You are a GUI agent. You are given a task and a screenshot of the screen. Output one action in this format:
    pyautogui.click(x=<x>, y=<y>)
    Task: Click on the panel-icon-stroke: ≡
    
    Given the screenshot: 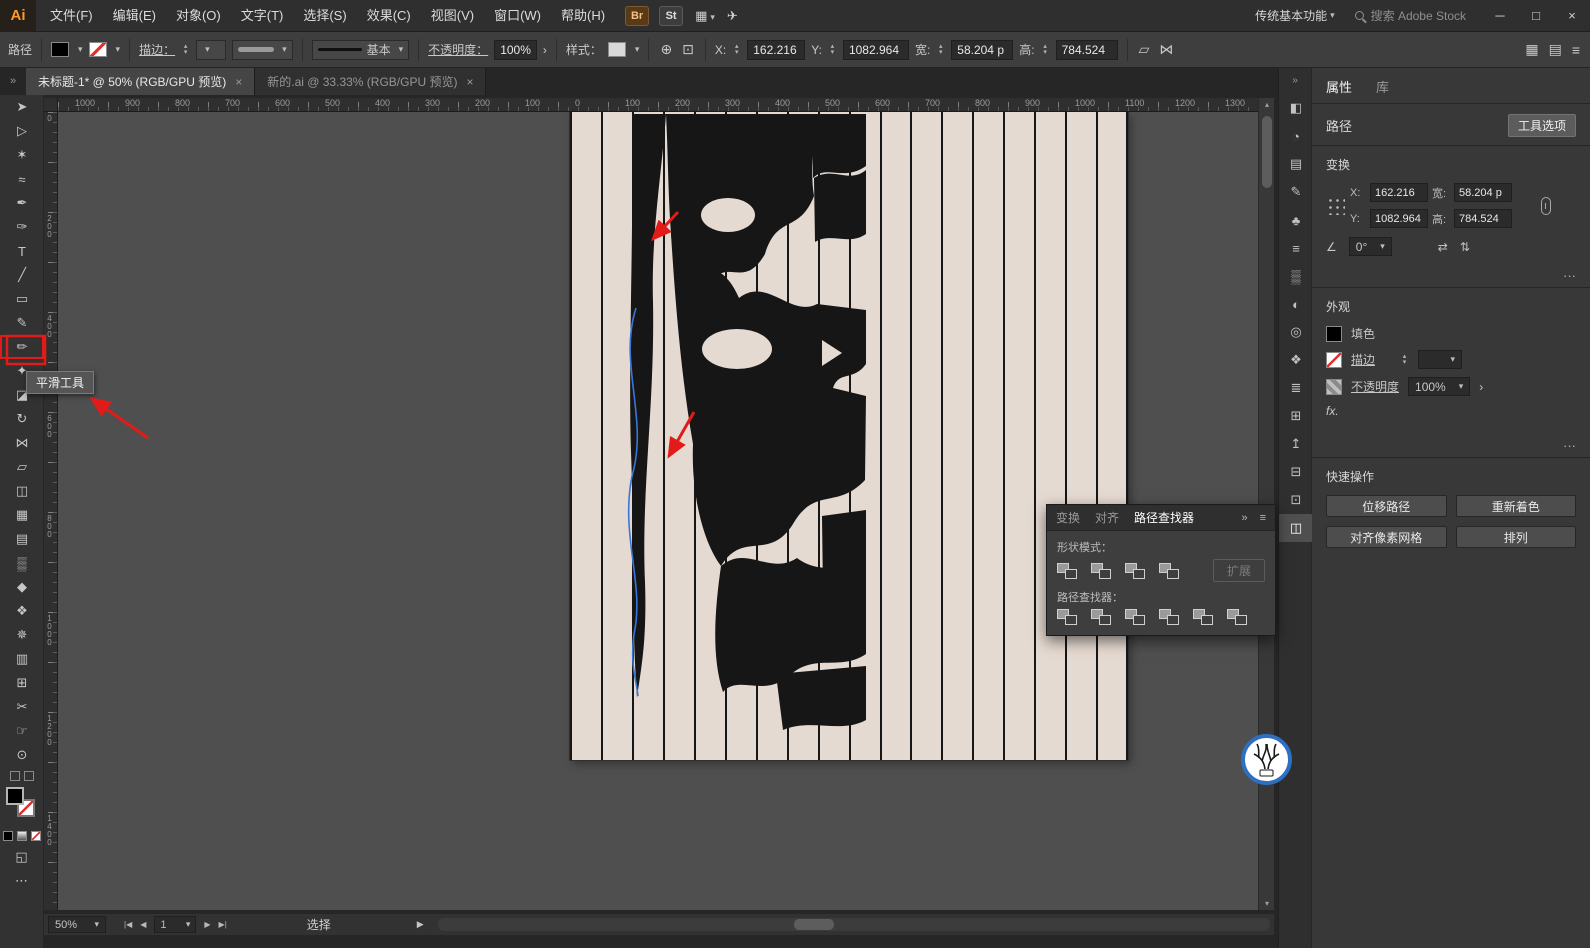 What is the action you would take?
    pyautogui.click(x=1296, y=248)
    